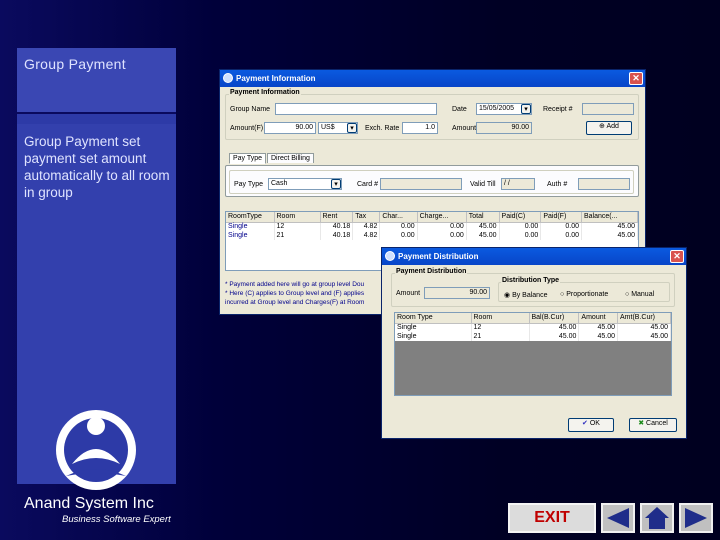  What do you see at coordinates (641, 423) in the screenshot?
I see `cancel-icon: ✖` at bounding box center [641, 423].